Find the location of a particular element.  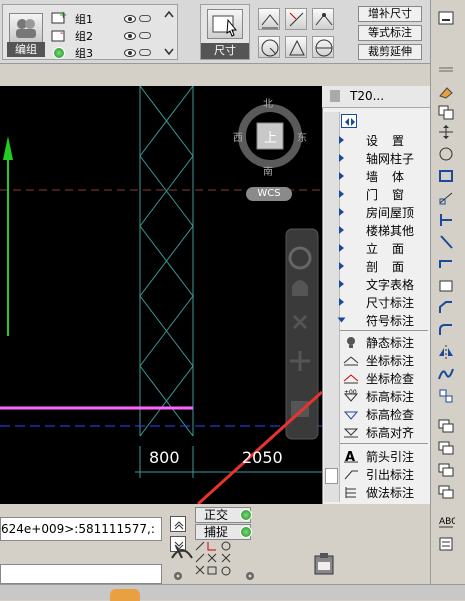

command-input is located at coordinates (81, 574).